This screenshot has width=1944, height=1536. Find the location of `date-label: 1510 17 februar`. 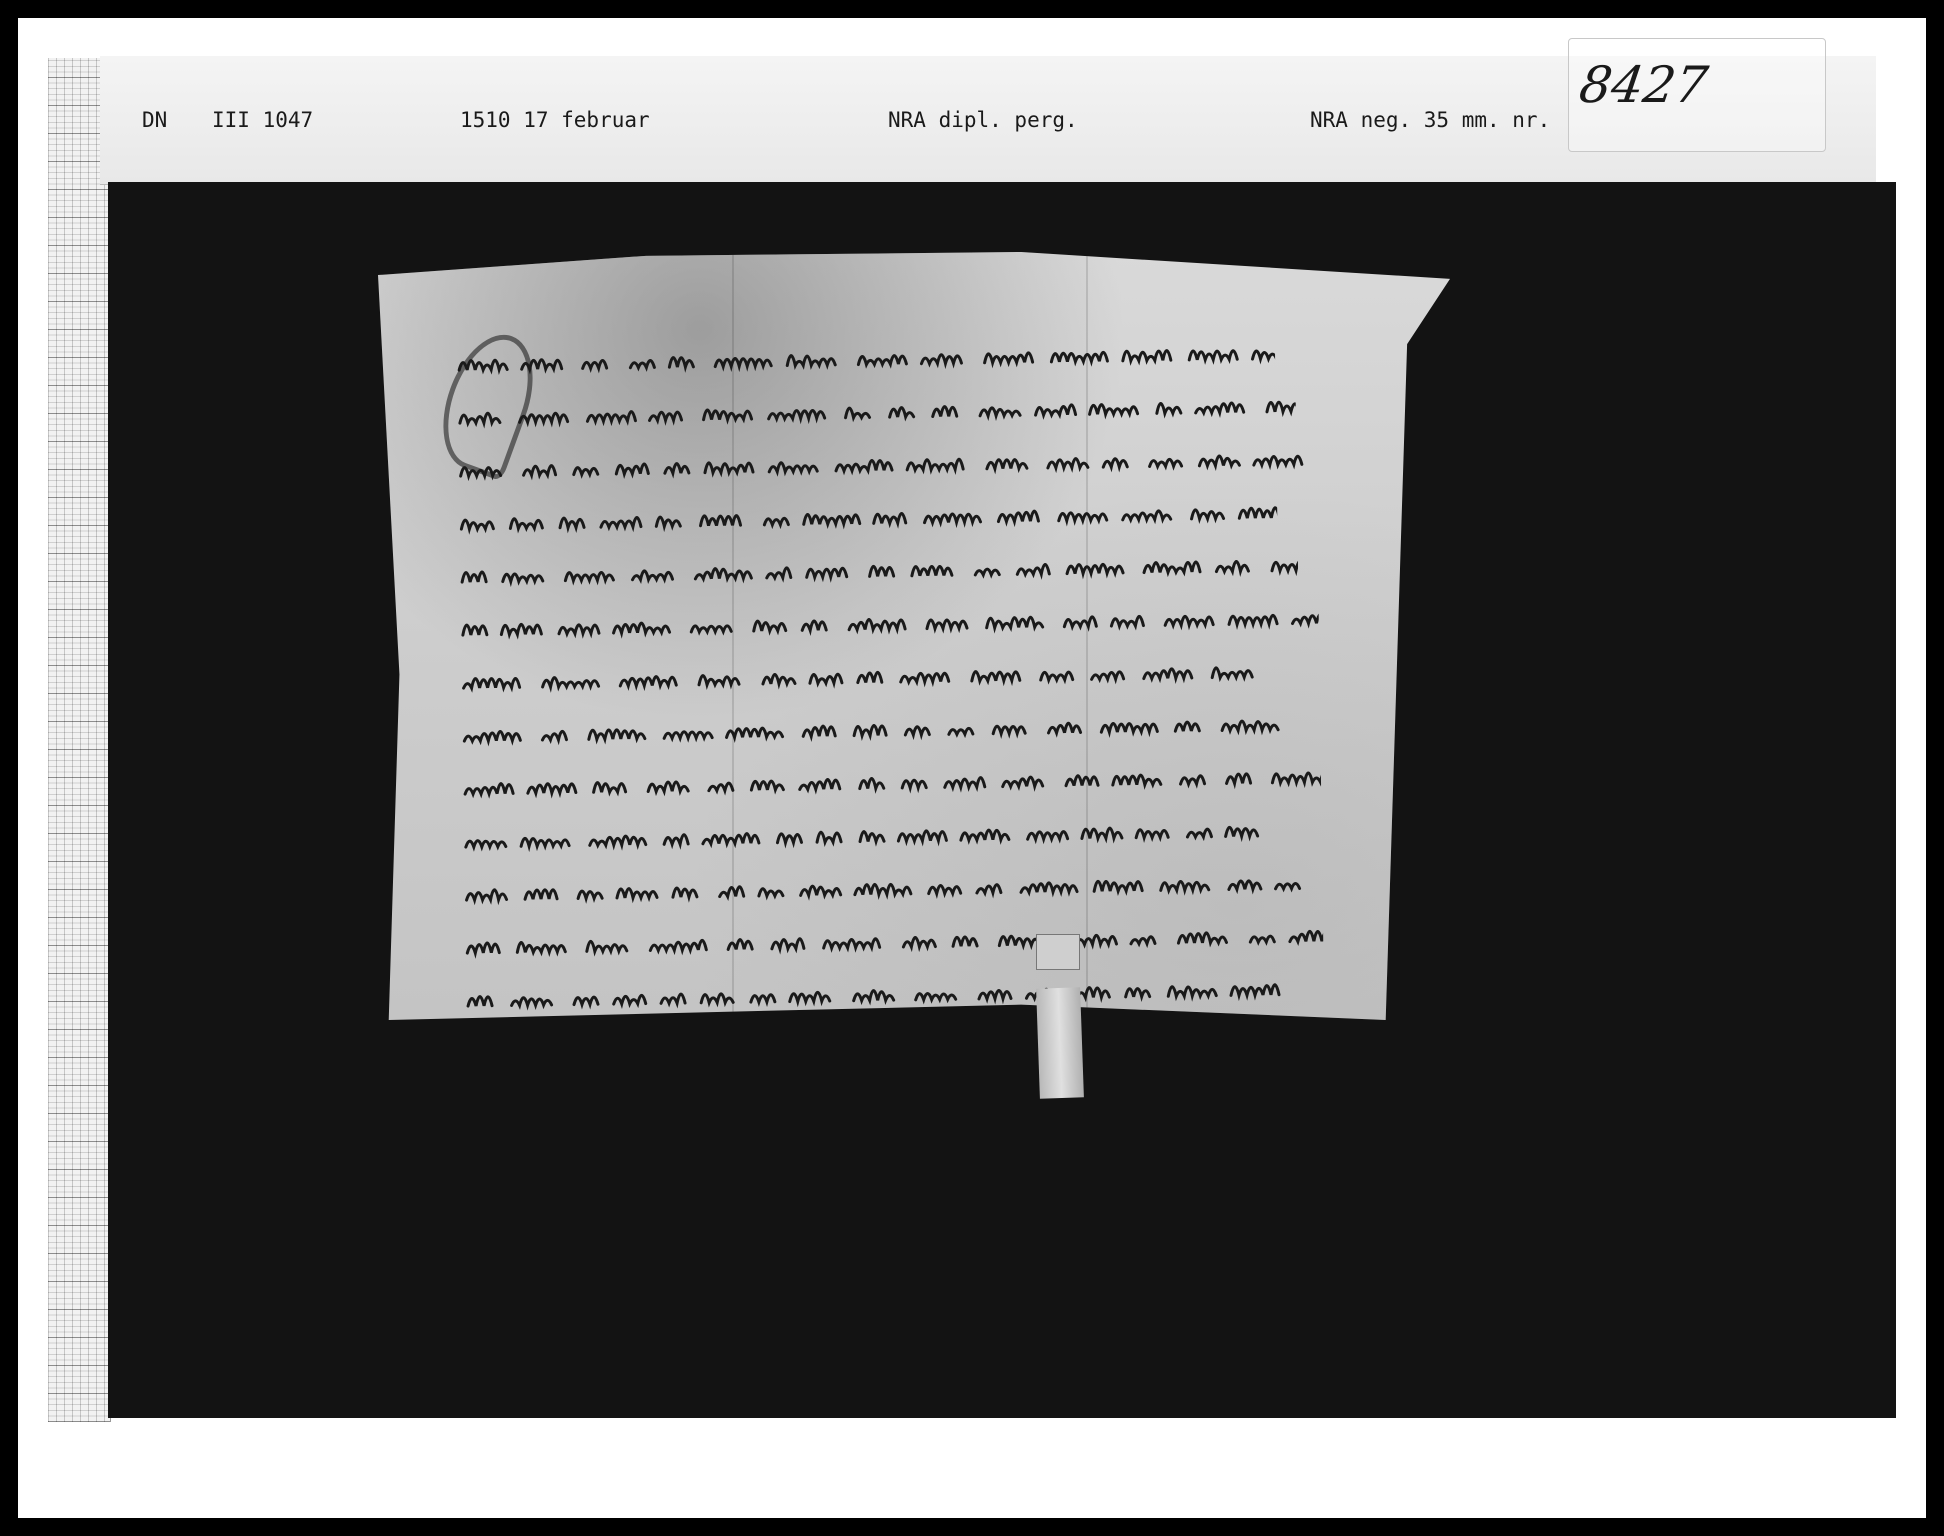

date-label: 1510 17 februar is located at coordinates (555, 120).